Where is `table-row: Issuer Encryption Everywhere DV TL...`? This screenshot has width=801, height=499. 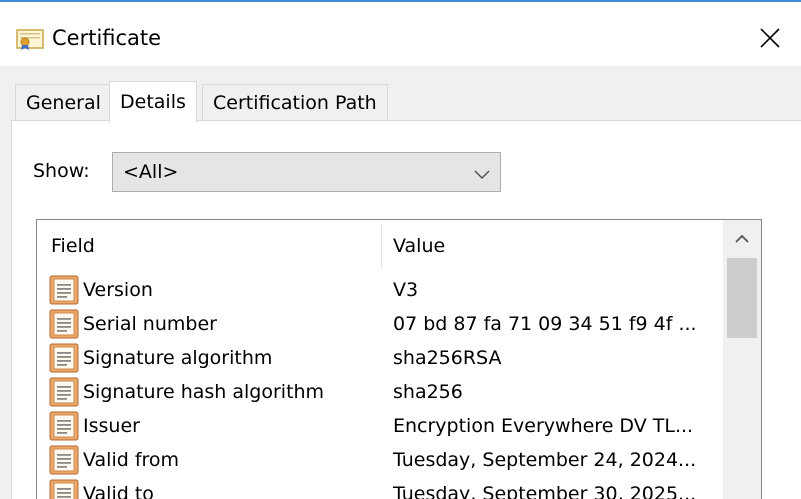 table-row: Issuer Encryption Everywhere DV TL... is located at coordinates (380, 426).